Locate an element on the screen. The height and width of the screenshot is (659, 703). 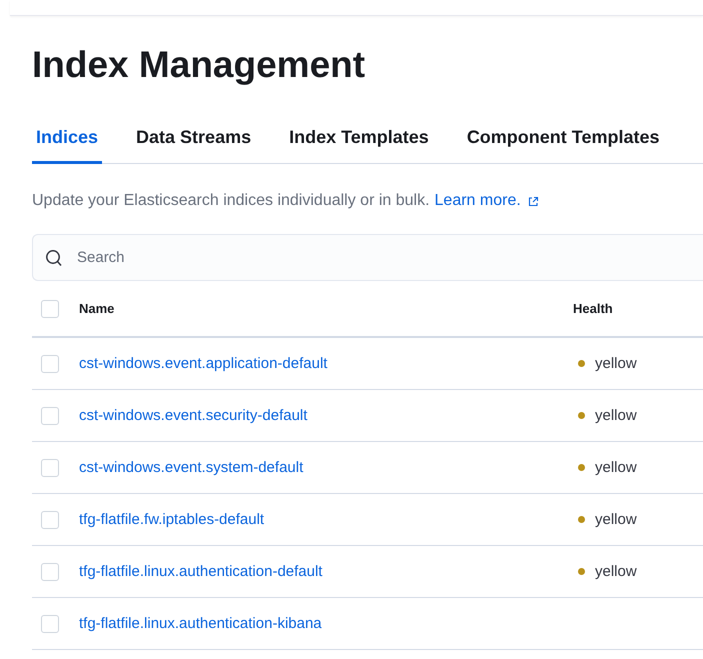
index-name-link: tfg-flatfile.fw.iptables-default is located at coordinates (326, 519).